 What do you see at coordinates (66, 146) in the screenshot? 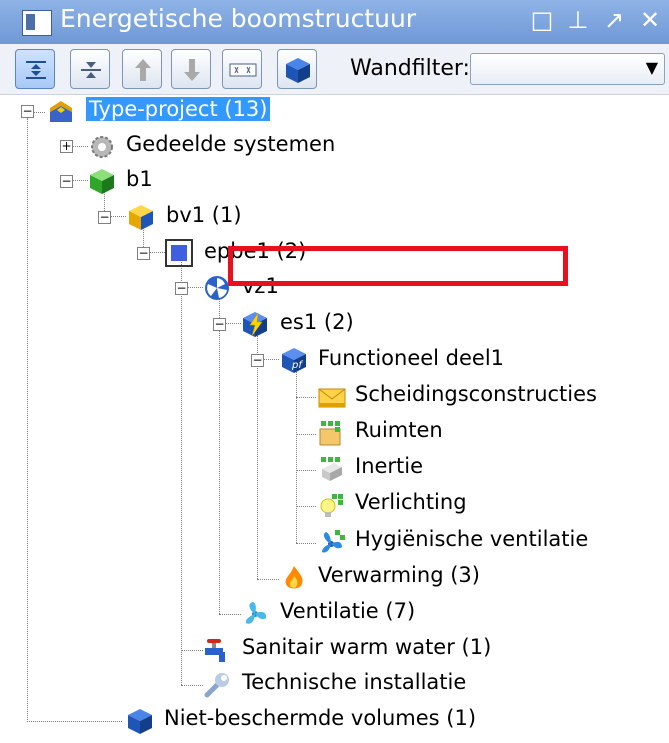
I see `expand-toggle: +` at bounding box center [66, 146].